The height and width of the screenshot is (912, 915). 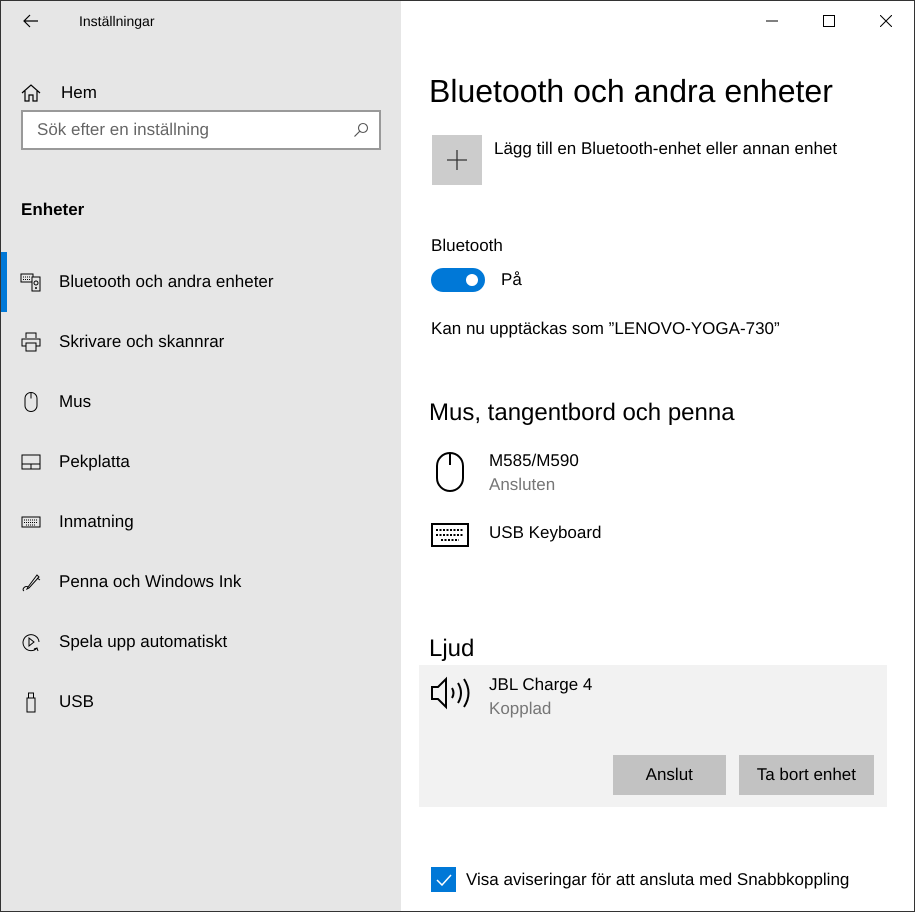 What do you see at coordinates (201, 342) in the screenshot?
I see `sidebar-item: Skrivare och skannrar` at bounding box center [201, 342].